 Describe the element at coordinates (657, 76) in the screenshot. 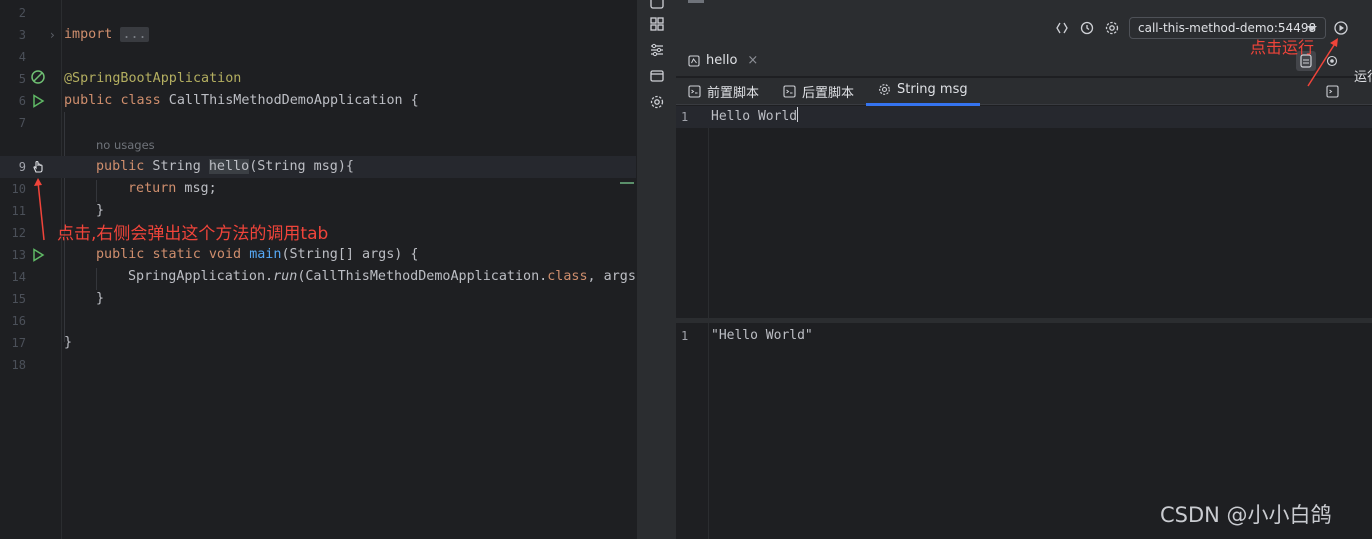

I see `api-panel-icon` at that location.